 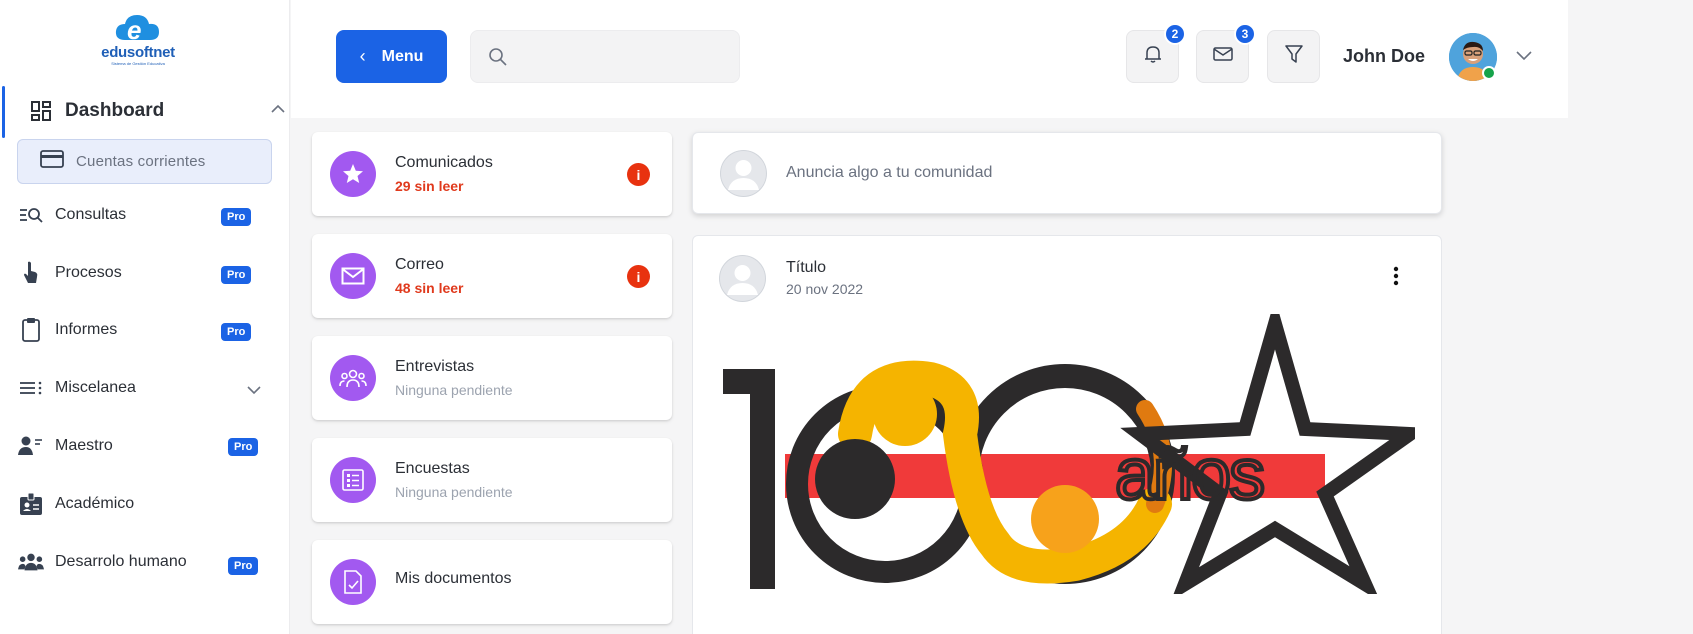 What do you see at coordinates (41, 111) in the screenshot?
I see `dashboard-icon` at bounding box center [41, 111].